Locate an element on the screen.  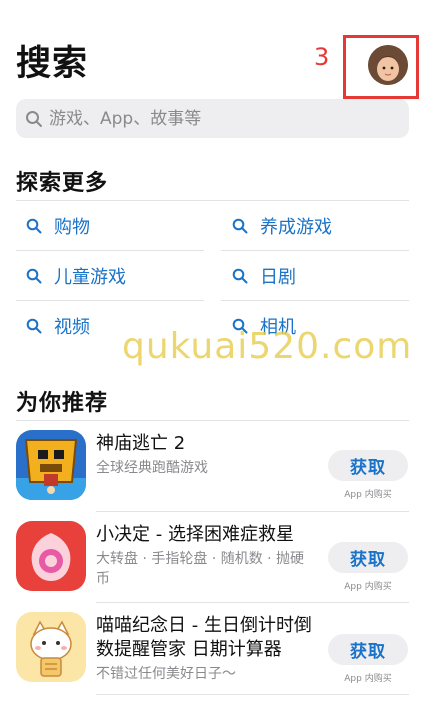
explore-item-kids-games: 儿童游戏 is located at coordinates (115, 276).